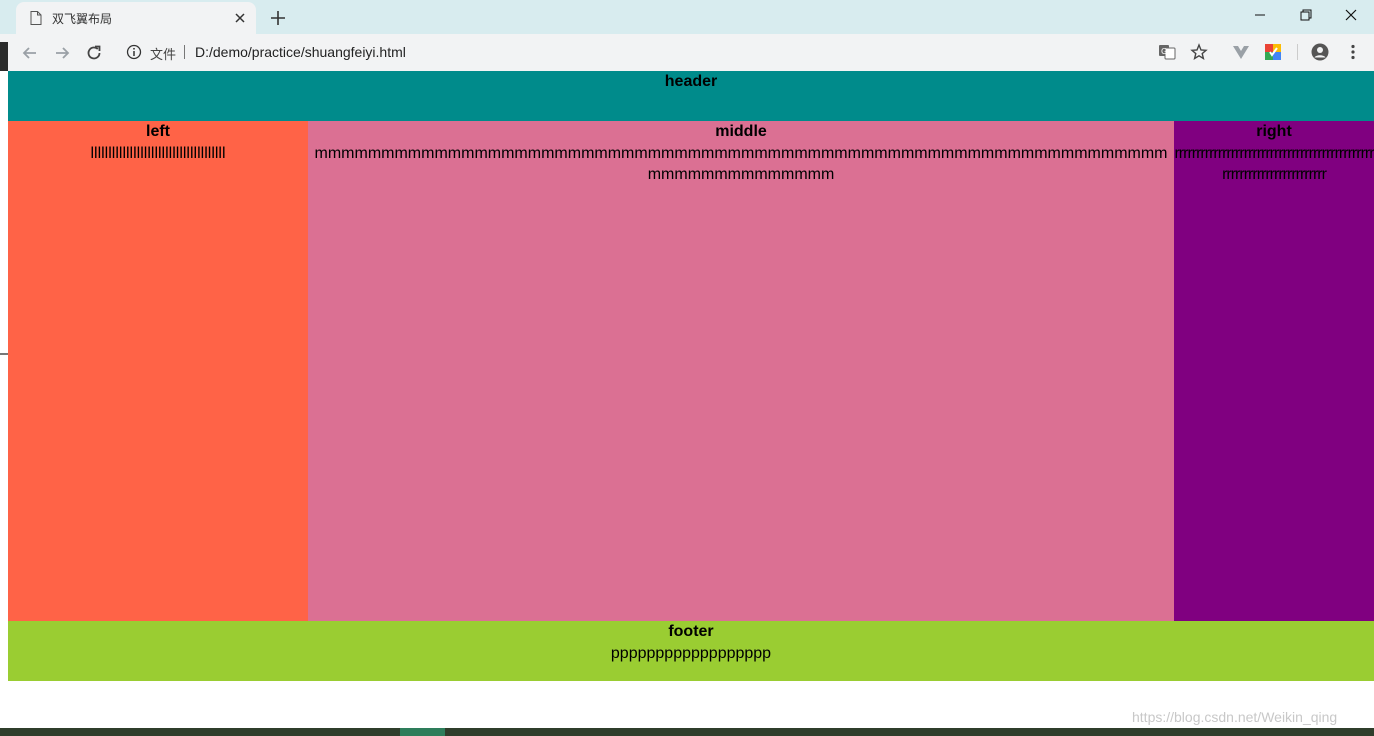  Describe the element at coordinates (1297, 52) in the screenshot. I see `toolbar-separator` at that location.